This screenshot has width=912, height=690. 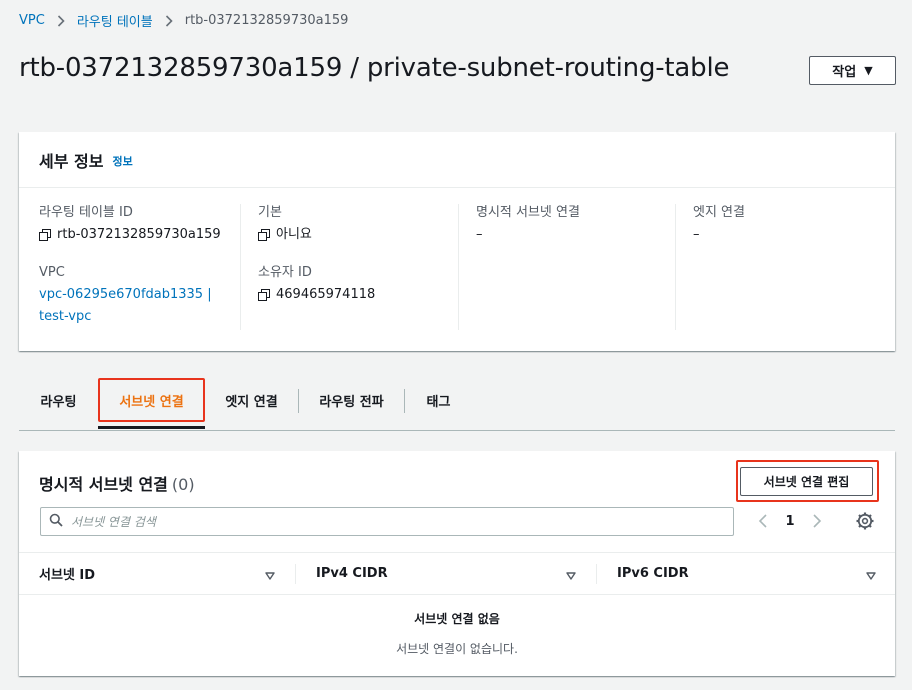 I want to click on vpc-label: VPC, so click(x=52, y=272).